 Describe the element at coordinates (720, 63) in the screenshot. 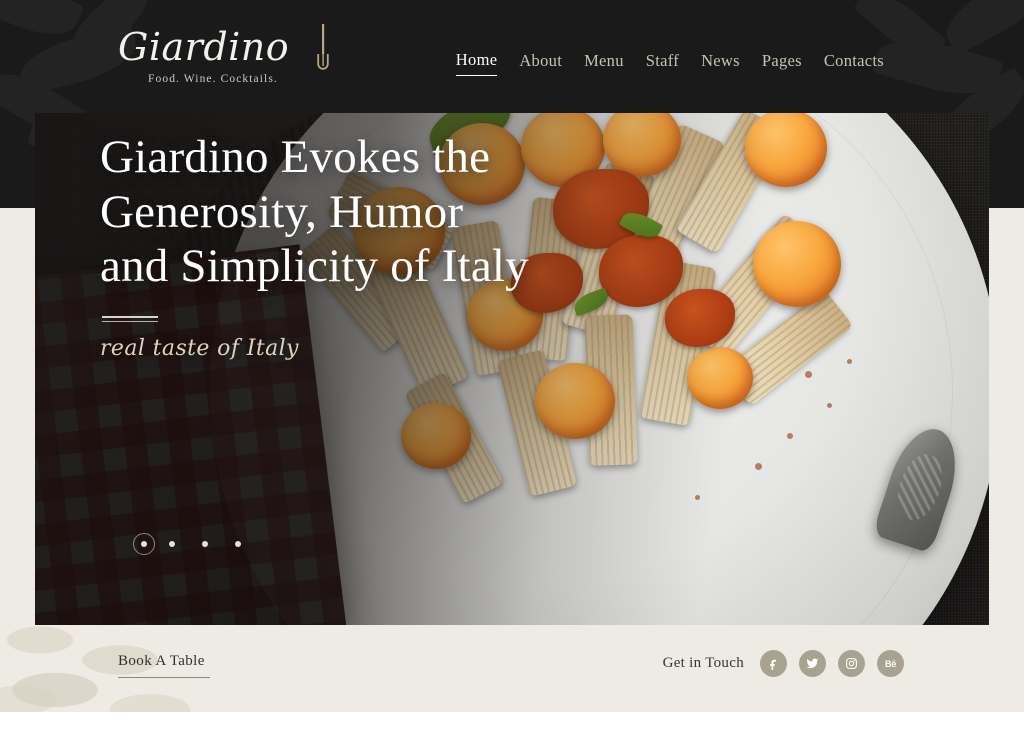

I see `nav-item-news: News` at that location.